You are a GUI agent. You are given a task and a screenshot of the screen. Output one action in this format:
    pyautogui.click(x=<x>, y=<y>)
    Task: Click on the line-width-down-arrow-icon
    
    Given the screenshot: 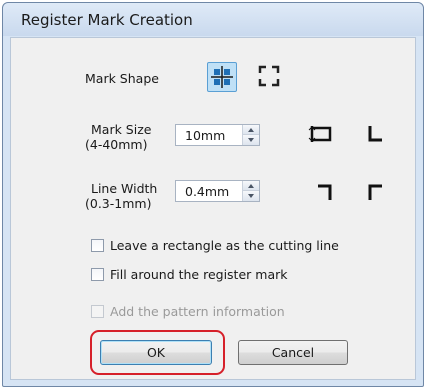 What is the action you would take?
    pyautogui.click(x=251, y=196)
    